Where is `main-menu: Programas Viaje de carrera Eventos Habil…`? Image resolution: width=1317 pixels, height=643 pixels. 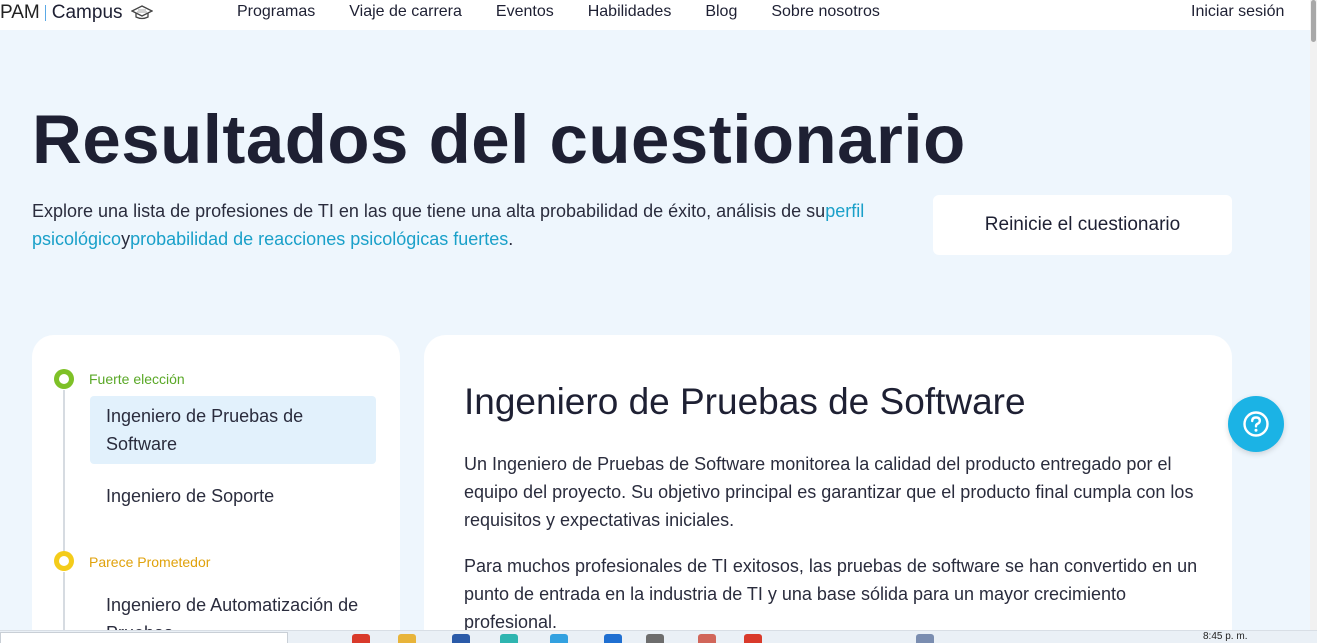
main-menu: Programas Viaje de carrera Eventos Habil… is located at coordinates (575, 12).